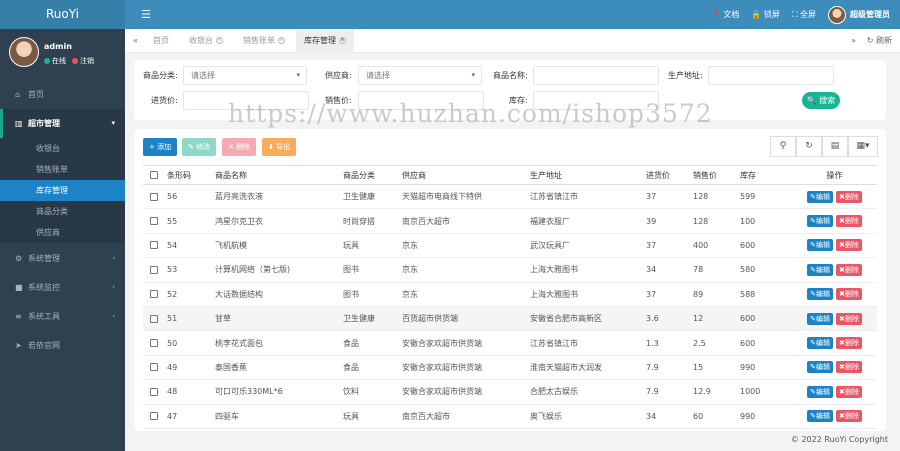 The image size is (900, 451). What do you see at coordinates (55, 61) in the screenshot?
I see `online-status: 在线` at bounding box center [55, 61].